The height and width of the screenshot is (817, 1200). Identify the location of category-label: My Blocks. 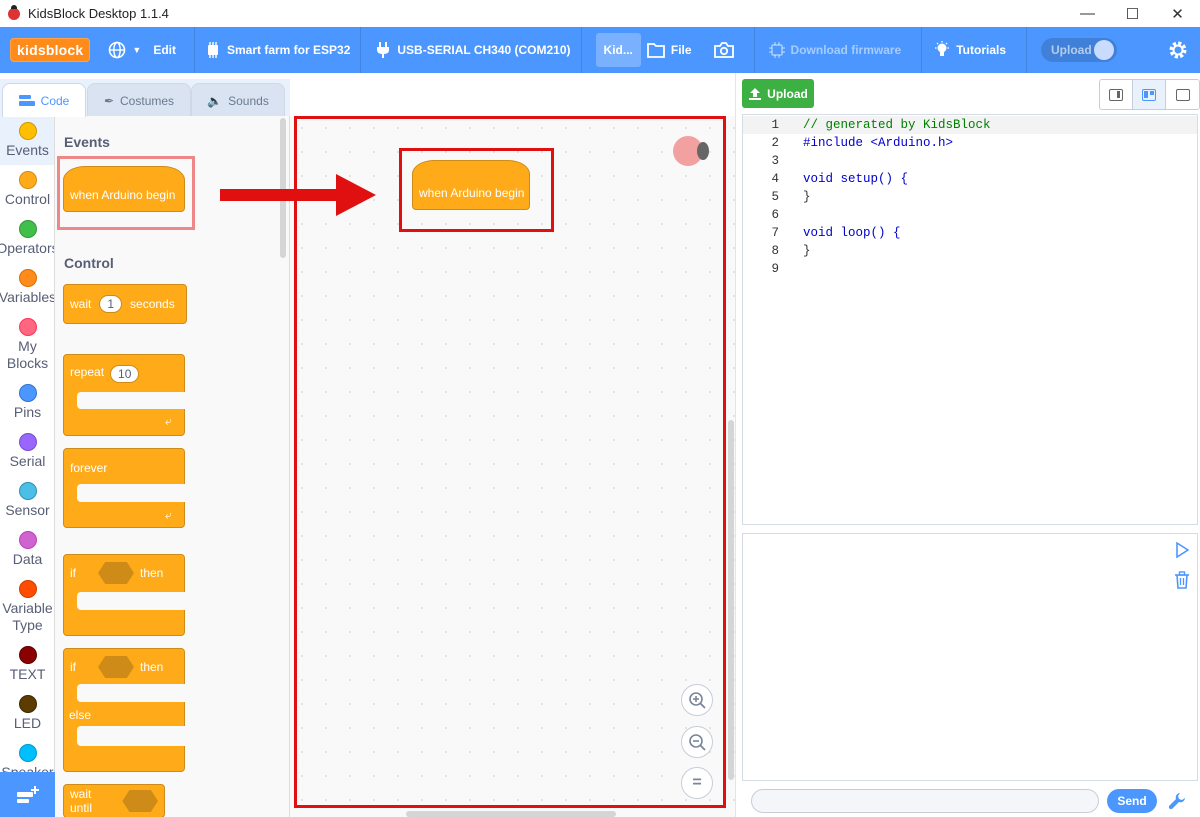
(27, 354).